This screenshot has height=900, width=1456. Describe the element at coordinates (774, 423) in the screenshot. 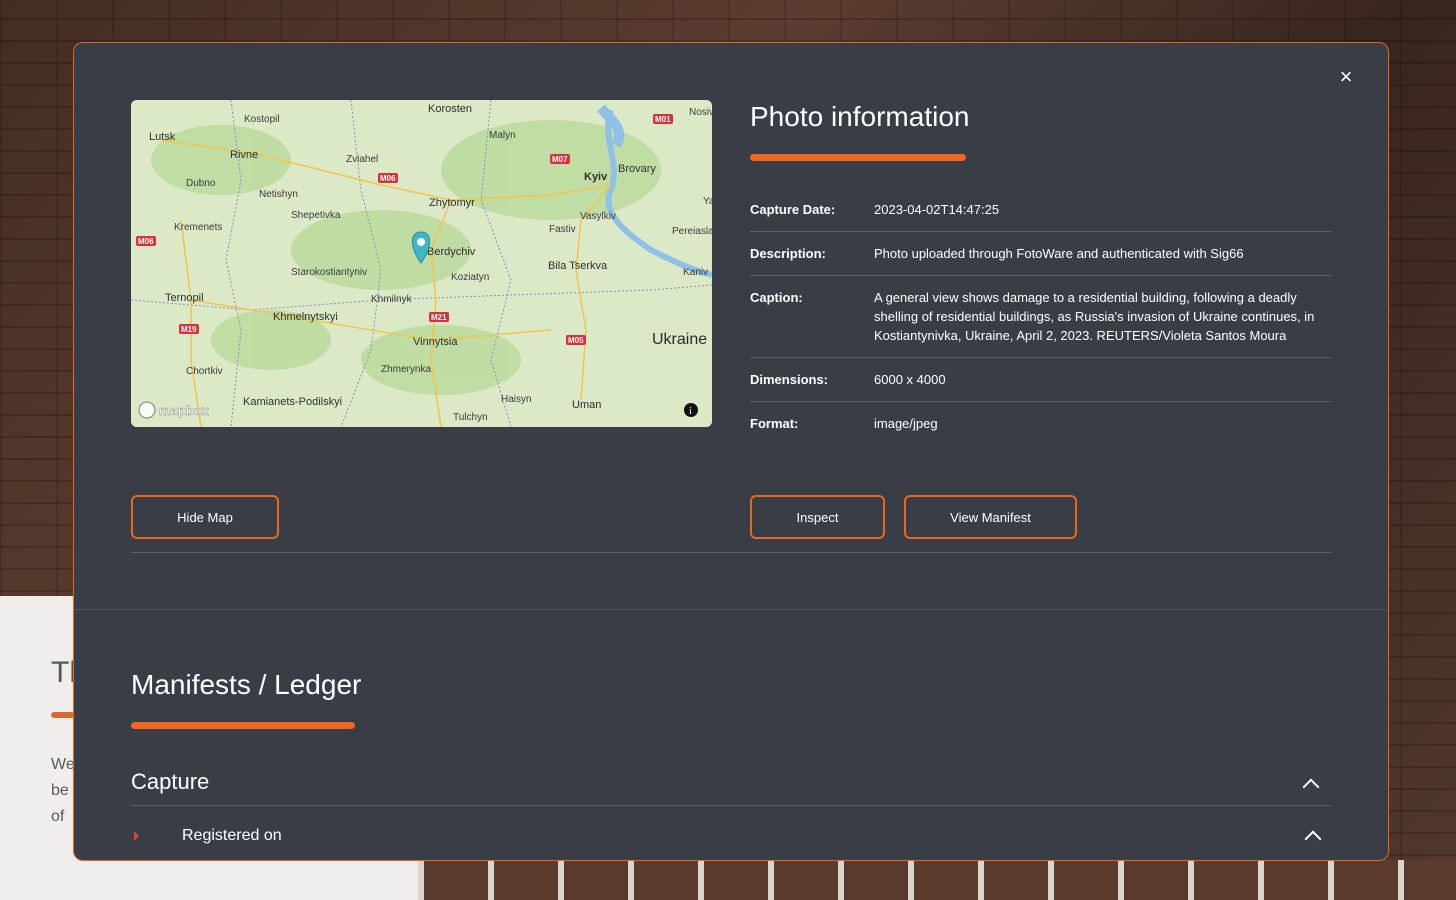

I see `info-key: Format:` at that location.